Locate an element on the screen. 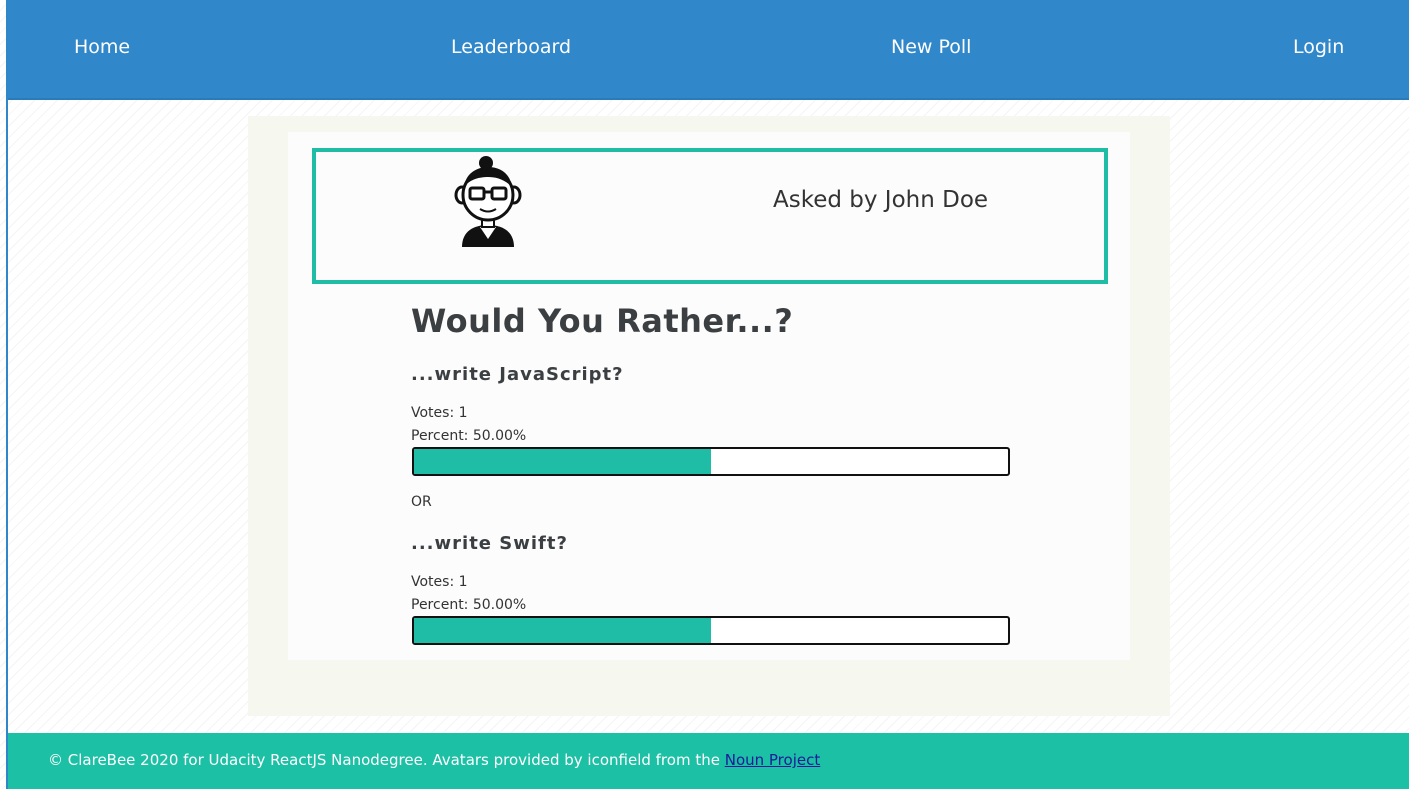 The image size is (1409, 789). option-two-percent: Percent: 50.00% is located at coordinates (469, 605).